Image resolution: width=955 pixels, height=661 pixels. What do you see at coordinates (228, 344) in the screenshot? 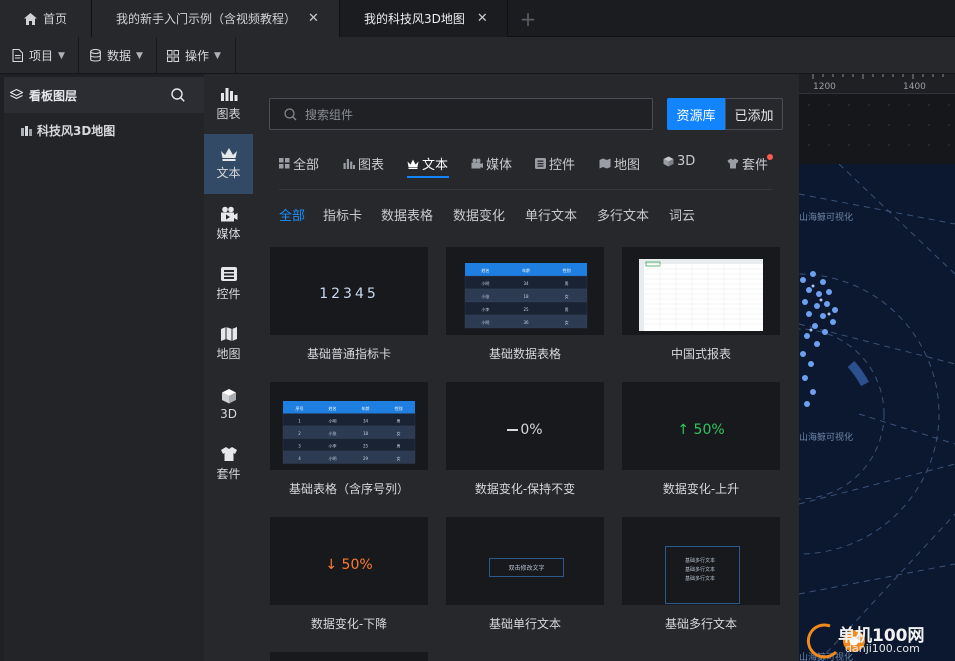
I see `category-map: 地图` at bounding box center [228, 344].